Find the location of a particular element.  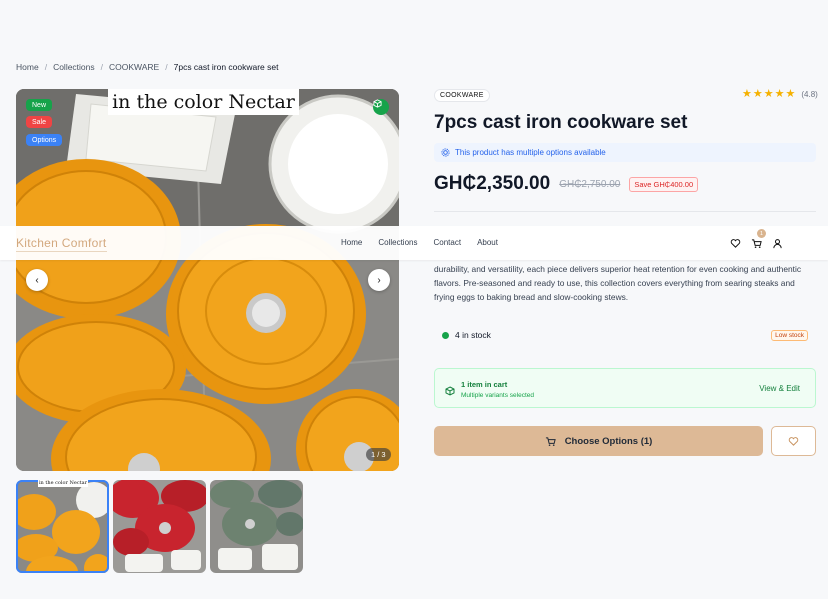

nav-about: About is located at coordinates (487, 242).